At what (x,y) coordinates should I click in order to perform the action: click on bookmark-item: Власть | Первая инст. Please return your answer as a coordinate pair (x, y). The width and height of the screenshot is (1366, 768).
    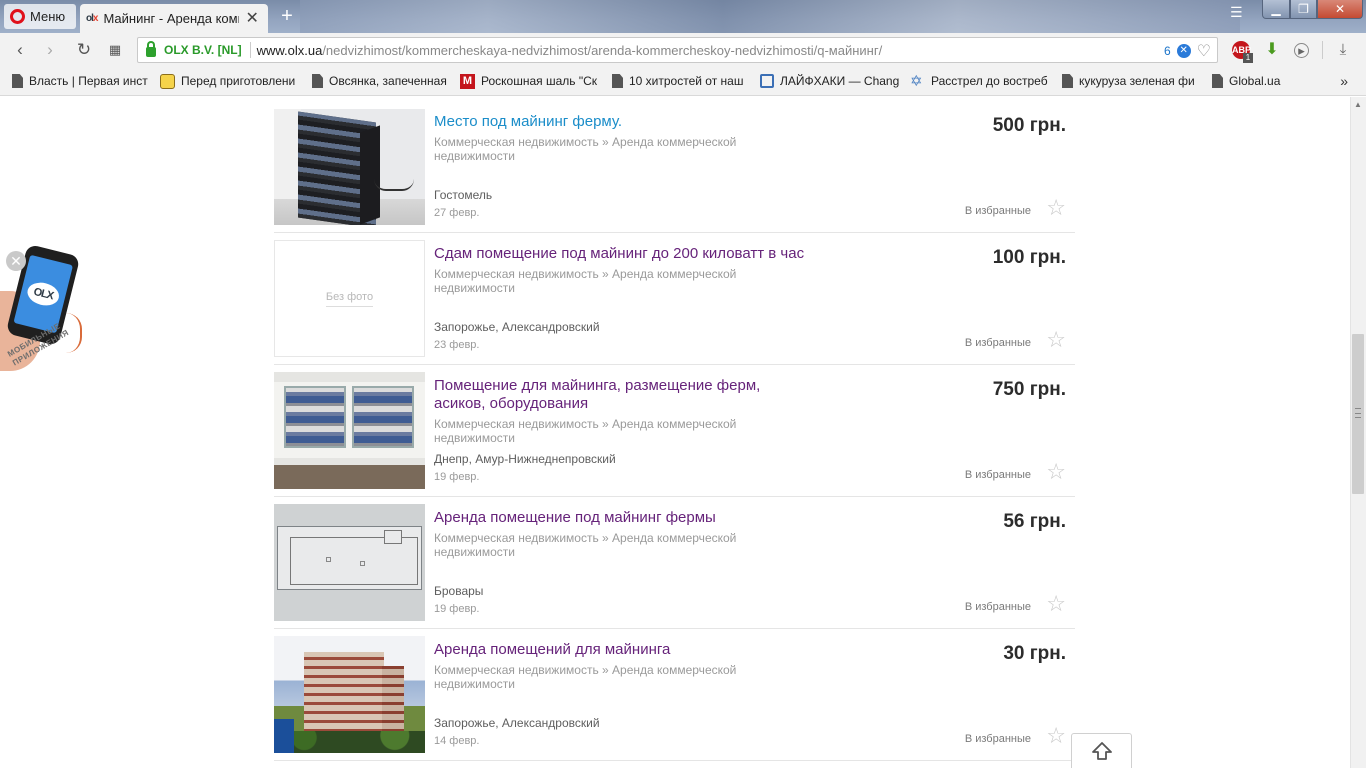
    Looking at the image, I should click on (82, 81).